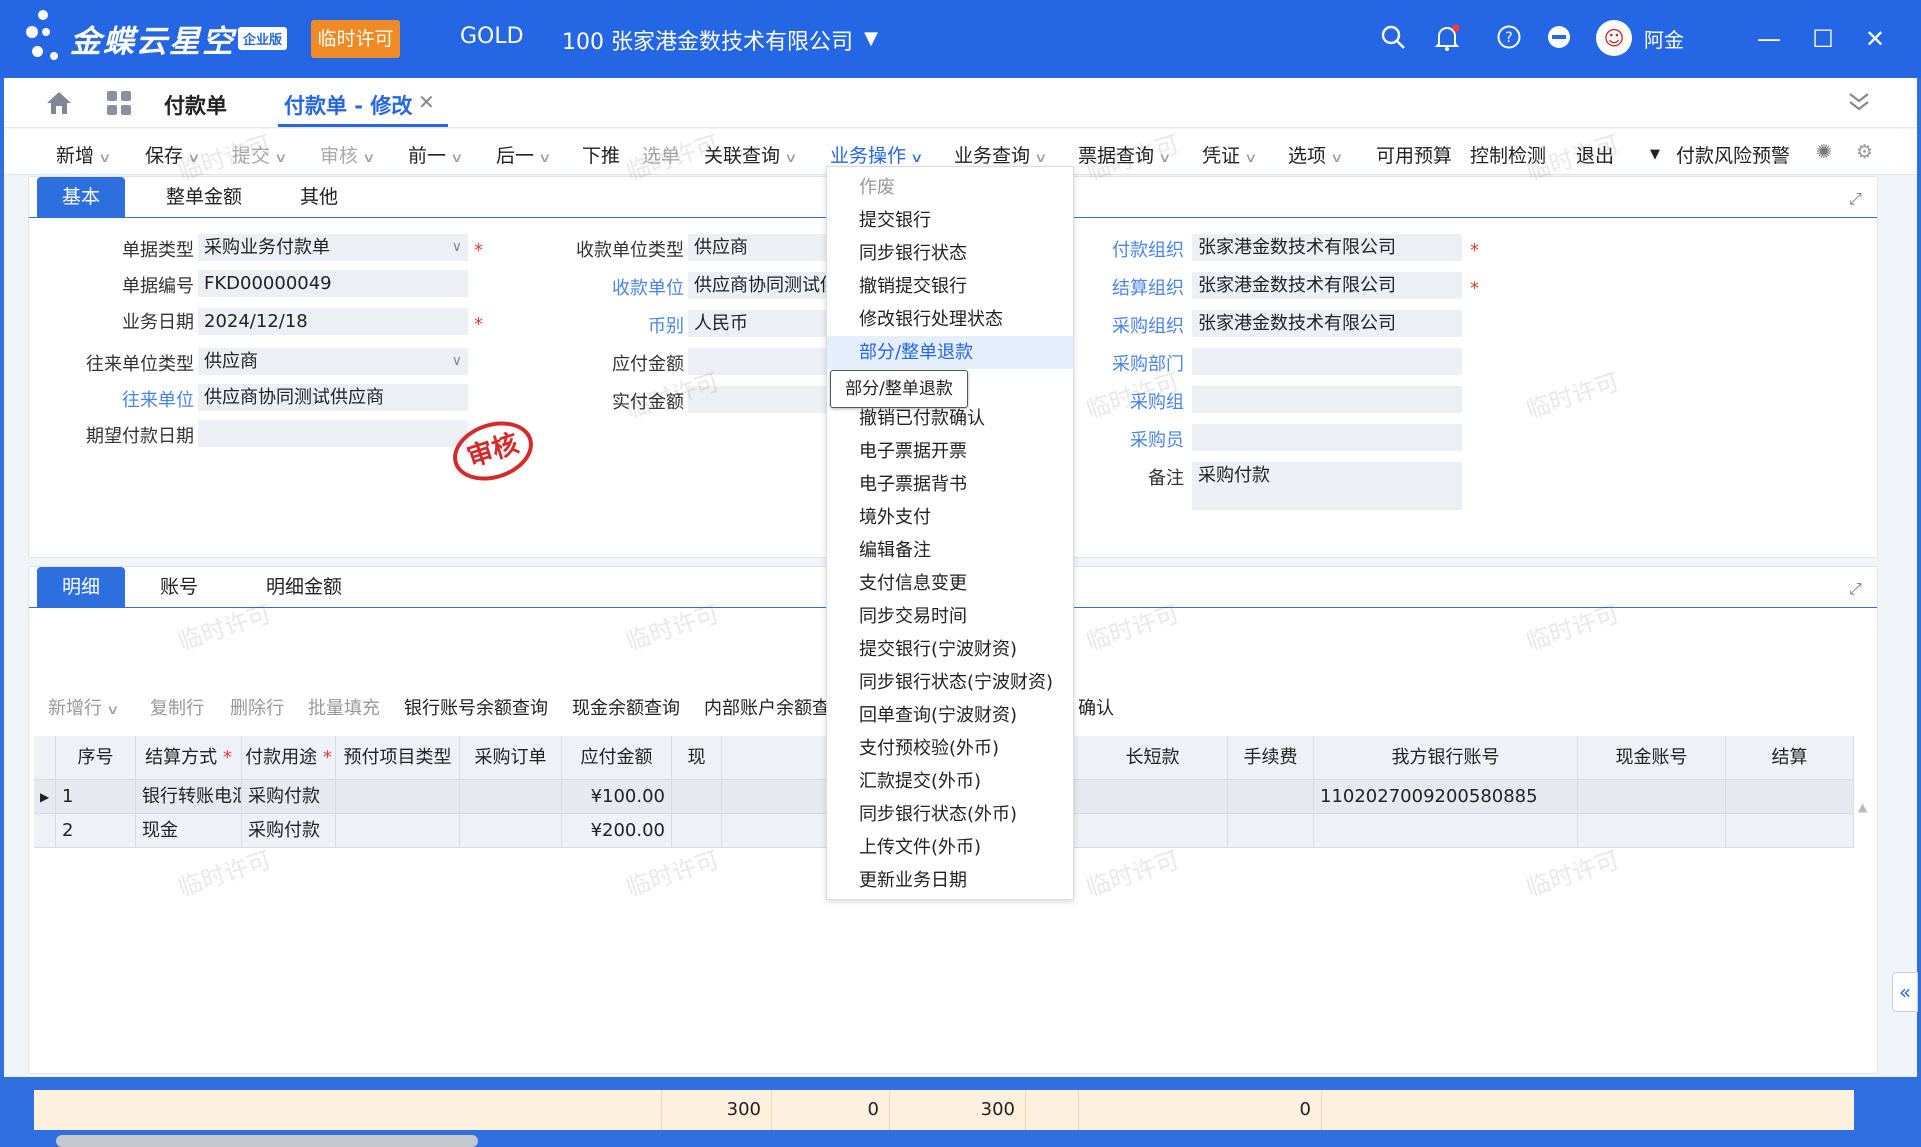 The width and height of the screenshot is (1921, 1147). What do you see at coordinates (950, 781) in the screenshot?
I see `menu-item-remit-submit-foreign: 汇款提交(外币)` at bounding box center [950, 781].